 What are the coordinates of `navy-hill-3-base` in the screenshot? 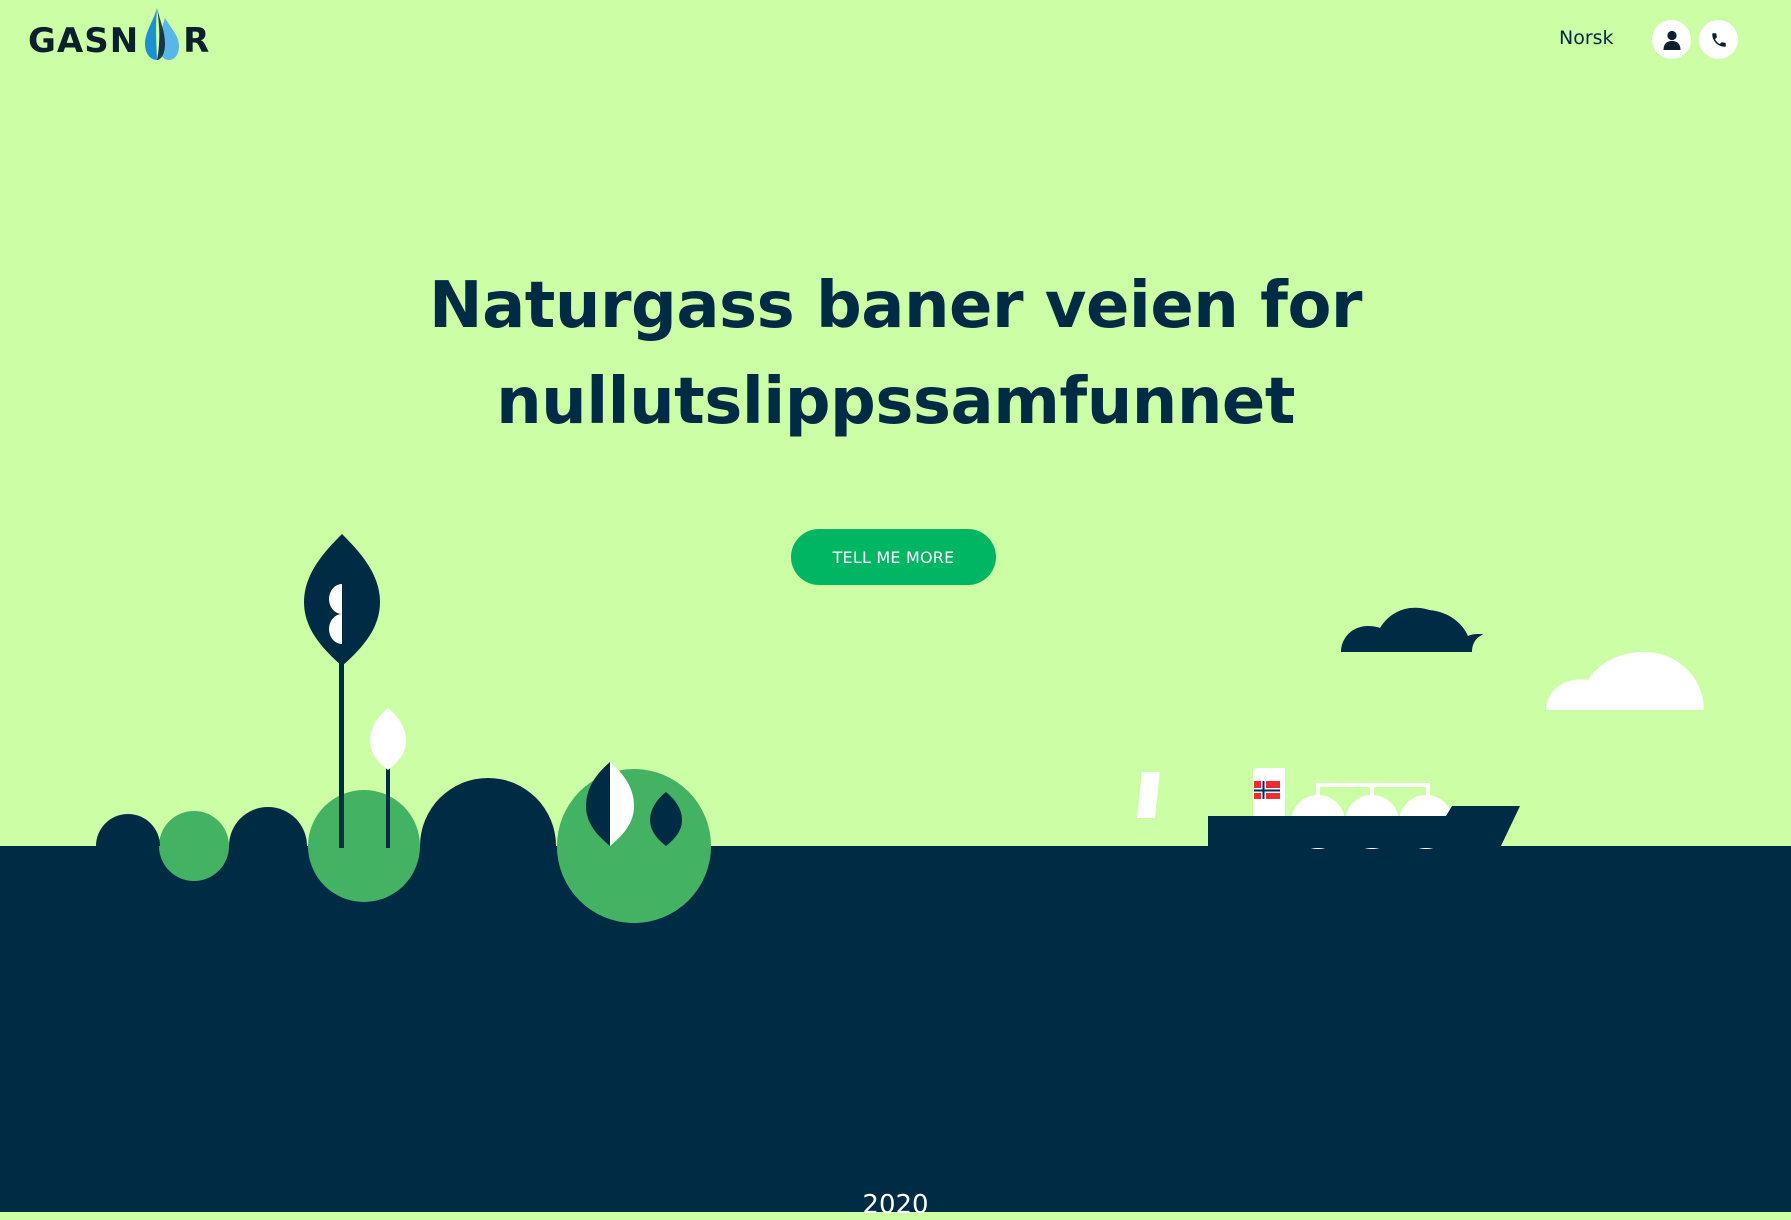 It's located at (488, 853).